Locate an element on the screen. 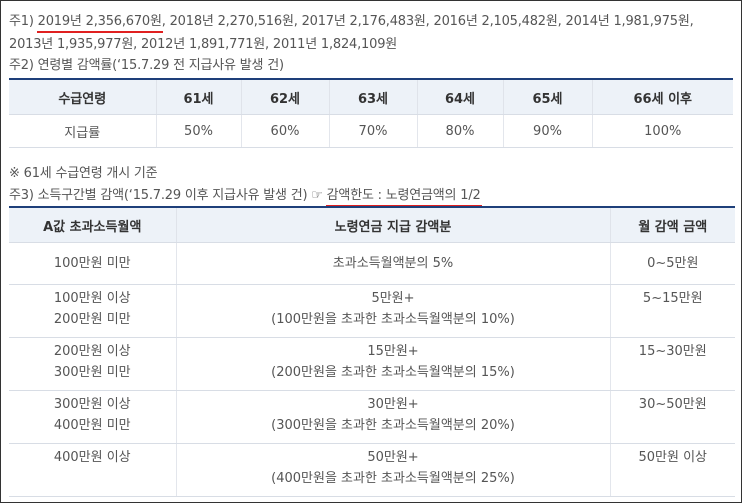 Image resolution: width=742 pixels, height=503 pixels. note1-highlight: 2019년 2,356,670원 is located at coordinates (99, 21).